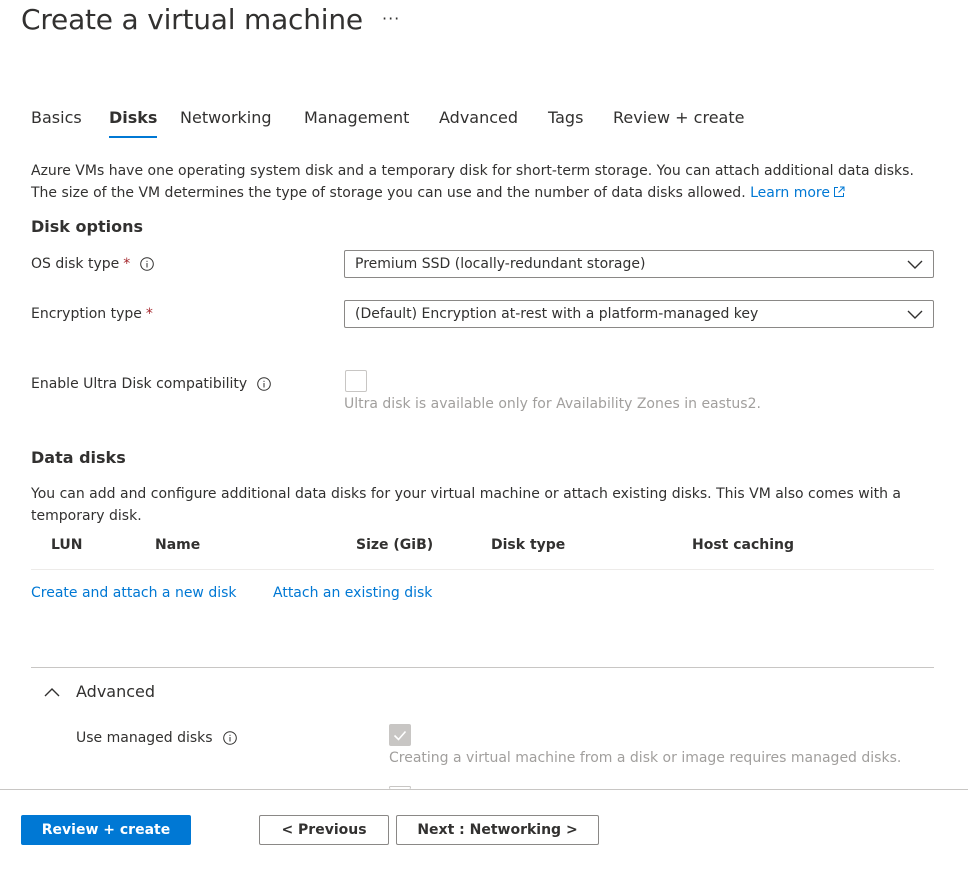  I want to click on section-divider, so click(482, 667).